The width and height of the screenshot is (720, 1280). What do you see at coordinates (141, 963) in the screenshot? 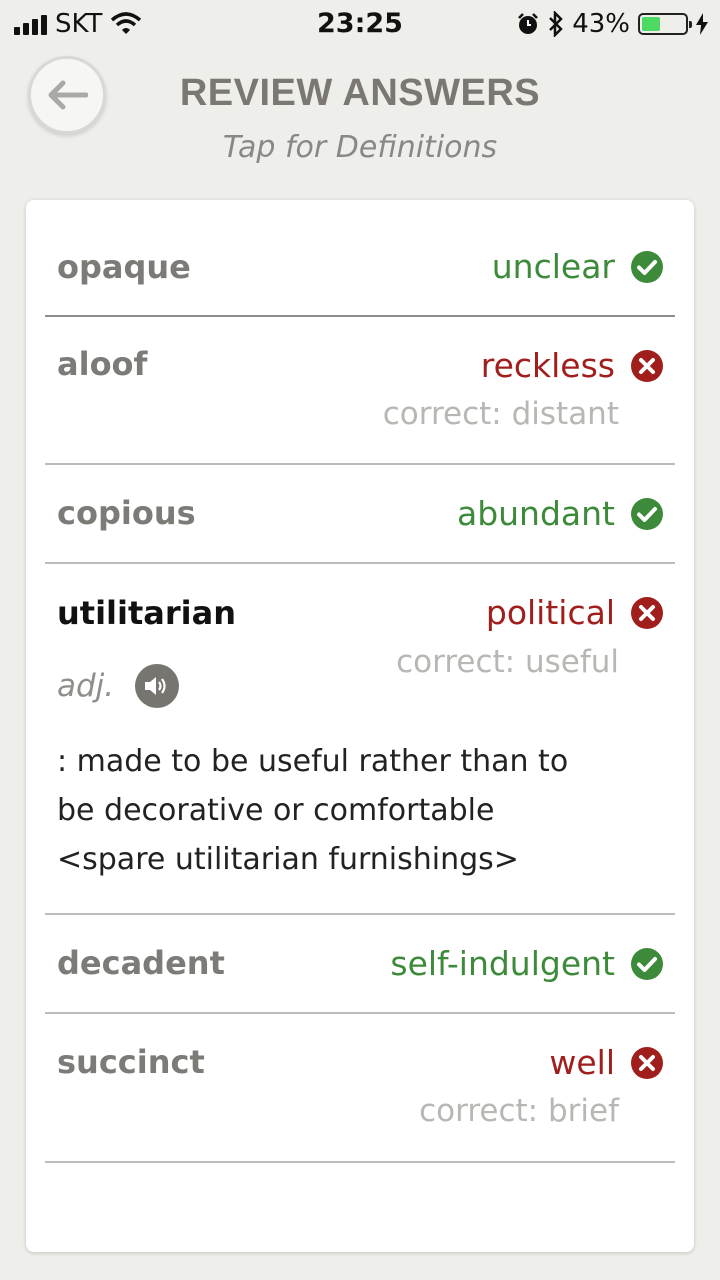
I see `vocab-word: decadent` at bounding box center [141, 963].